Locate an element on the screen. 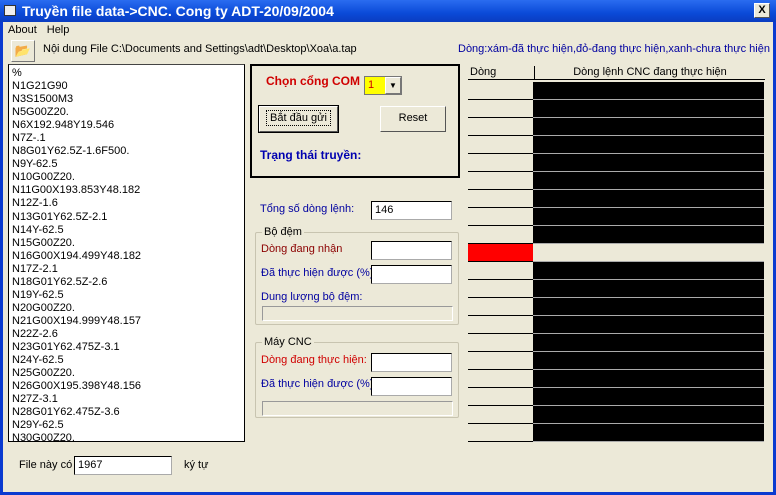  column-header-command: Dòng lệnh CNC đang thực hiện is located at coordinates (649, 73).